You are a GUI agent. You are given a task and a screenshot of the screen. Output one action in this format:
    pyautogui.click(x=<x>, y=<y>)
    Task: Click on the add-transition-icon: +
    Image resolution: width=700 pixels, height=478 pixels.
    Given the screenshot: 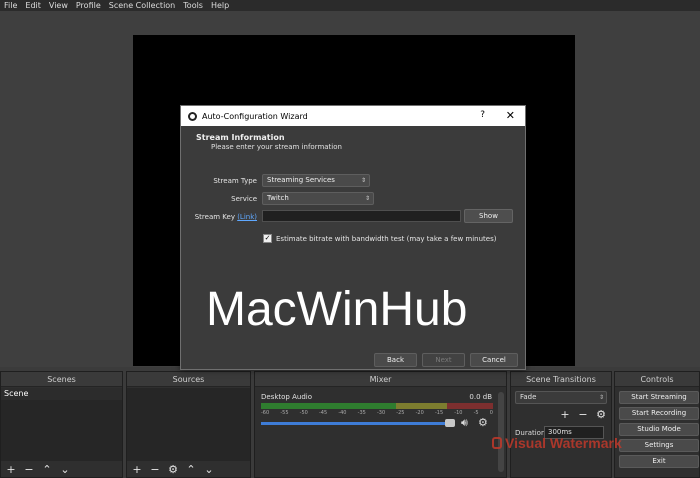 What is the action you would take?
    pyautogui.click(x=565, y=415)
    